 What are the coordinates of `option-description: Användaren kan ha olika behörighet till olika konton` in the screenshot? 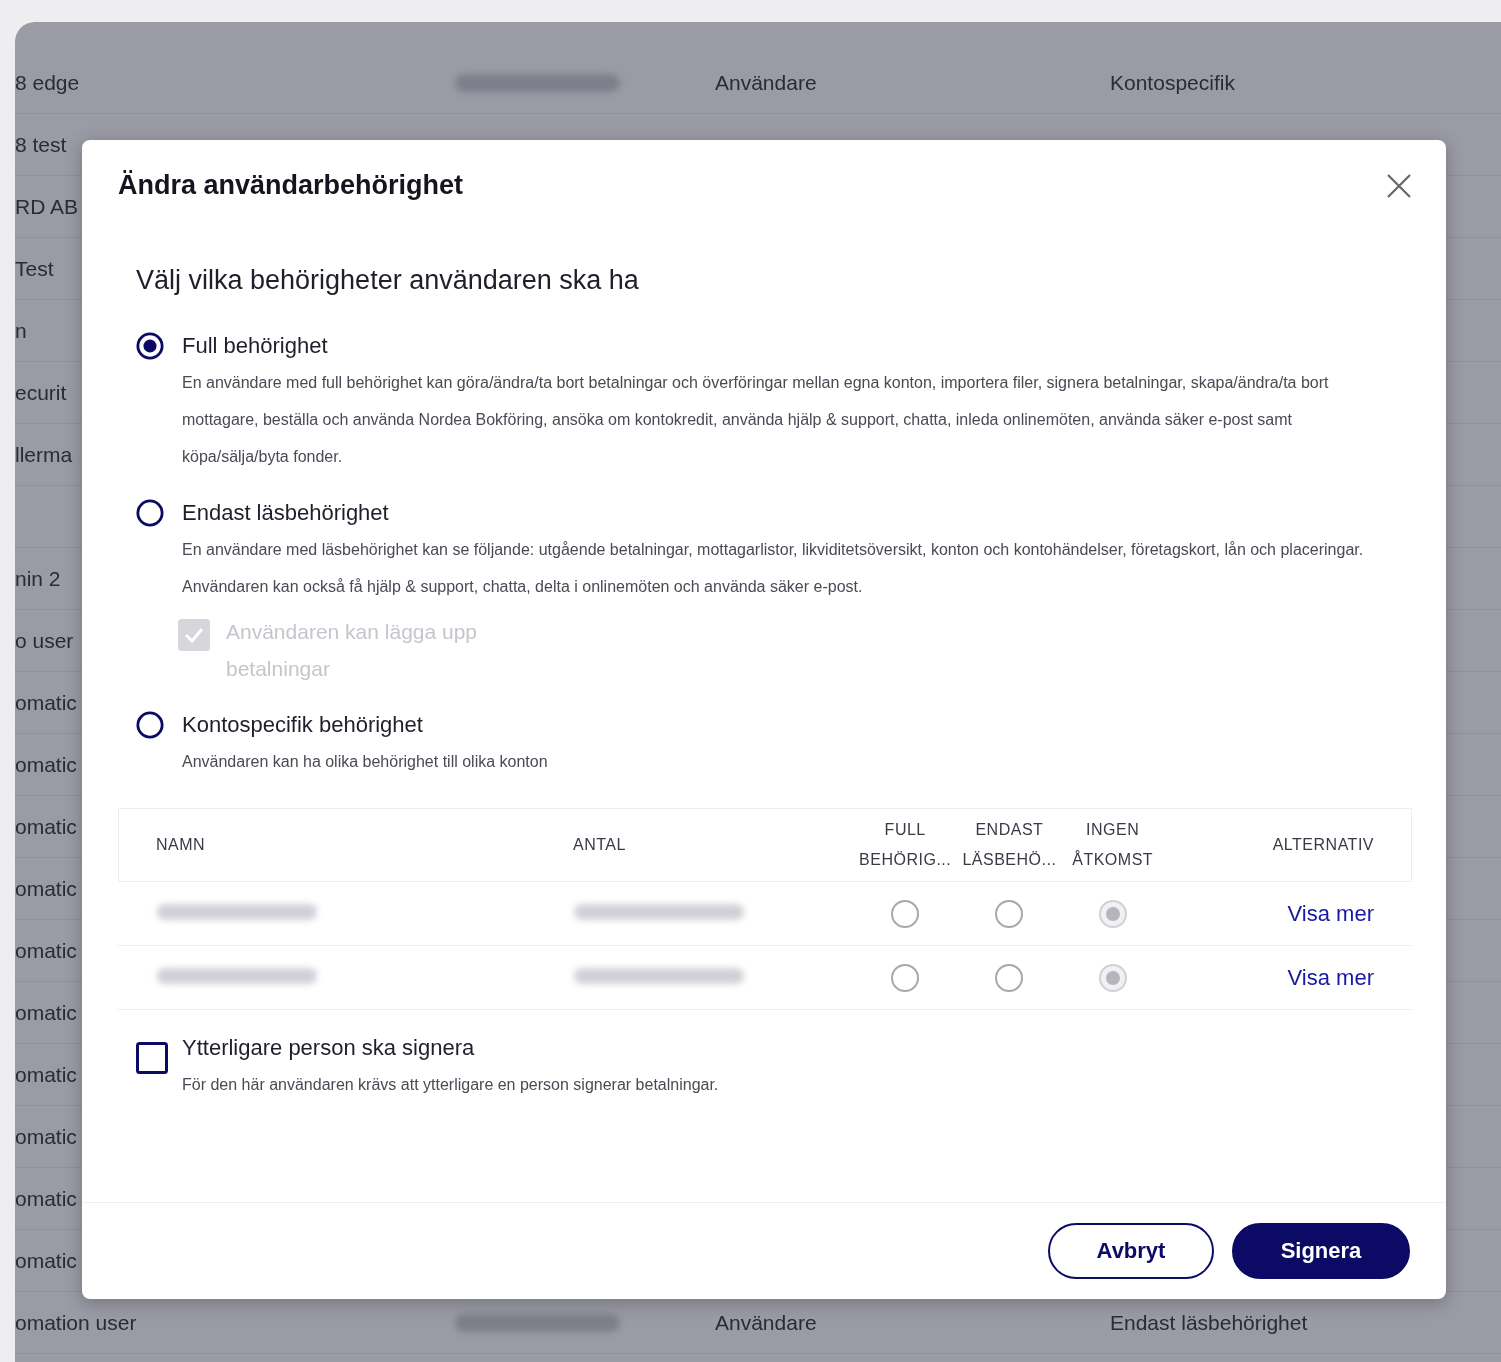 It's located at (365, 762).